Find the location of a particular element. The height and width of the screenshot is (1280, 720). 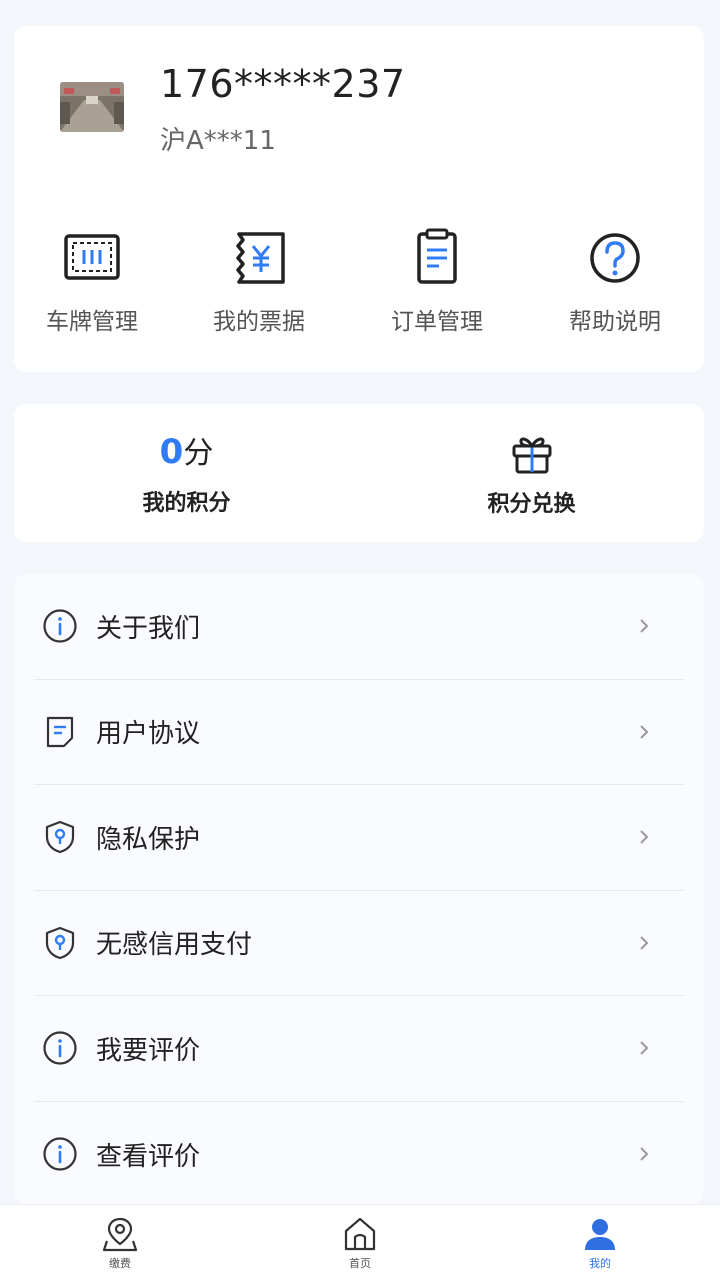

menu-item-user-agreement: 用户协议 is located at coordinates (359, 732).